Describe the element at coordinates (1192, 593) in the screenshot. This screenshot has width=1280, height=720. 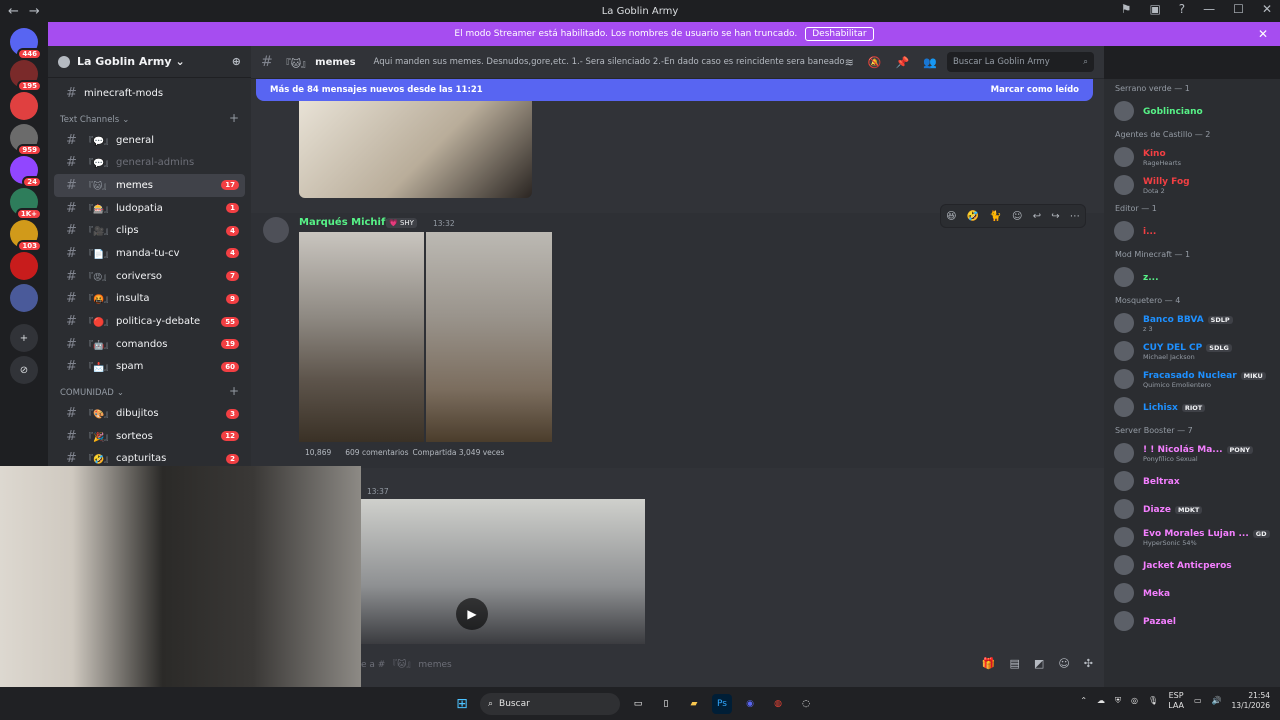
I see `member-item: Meka` at that location.